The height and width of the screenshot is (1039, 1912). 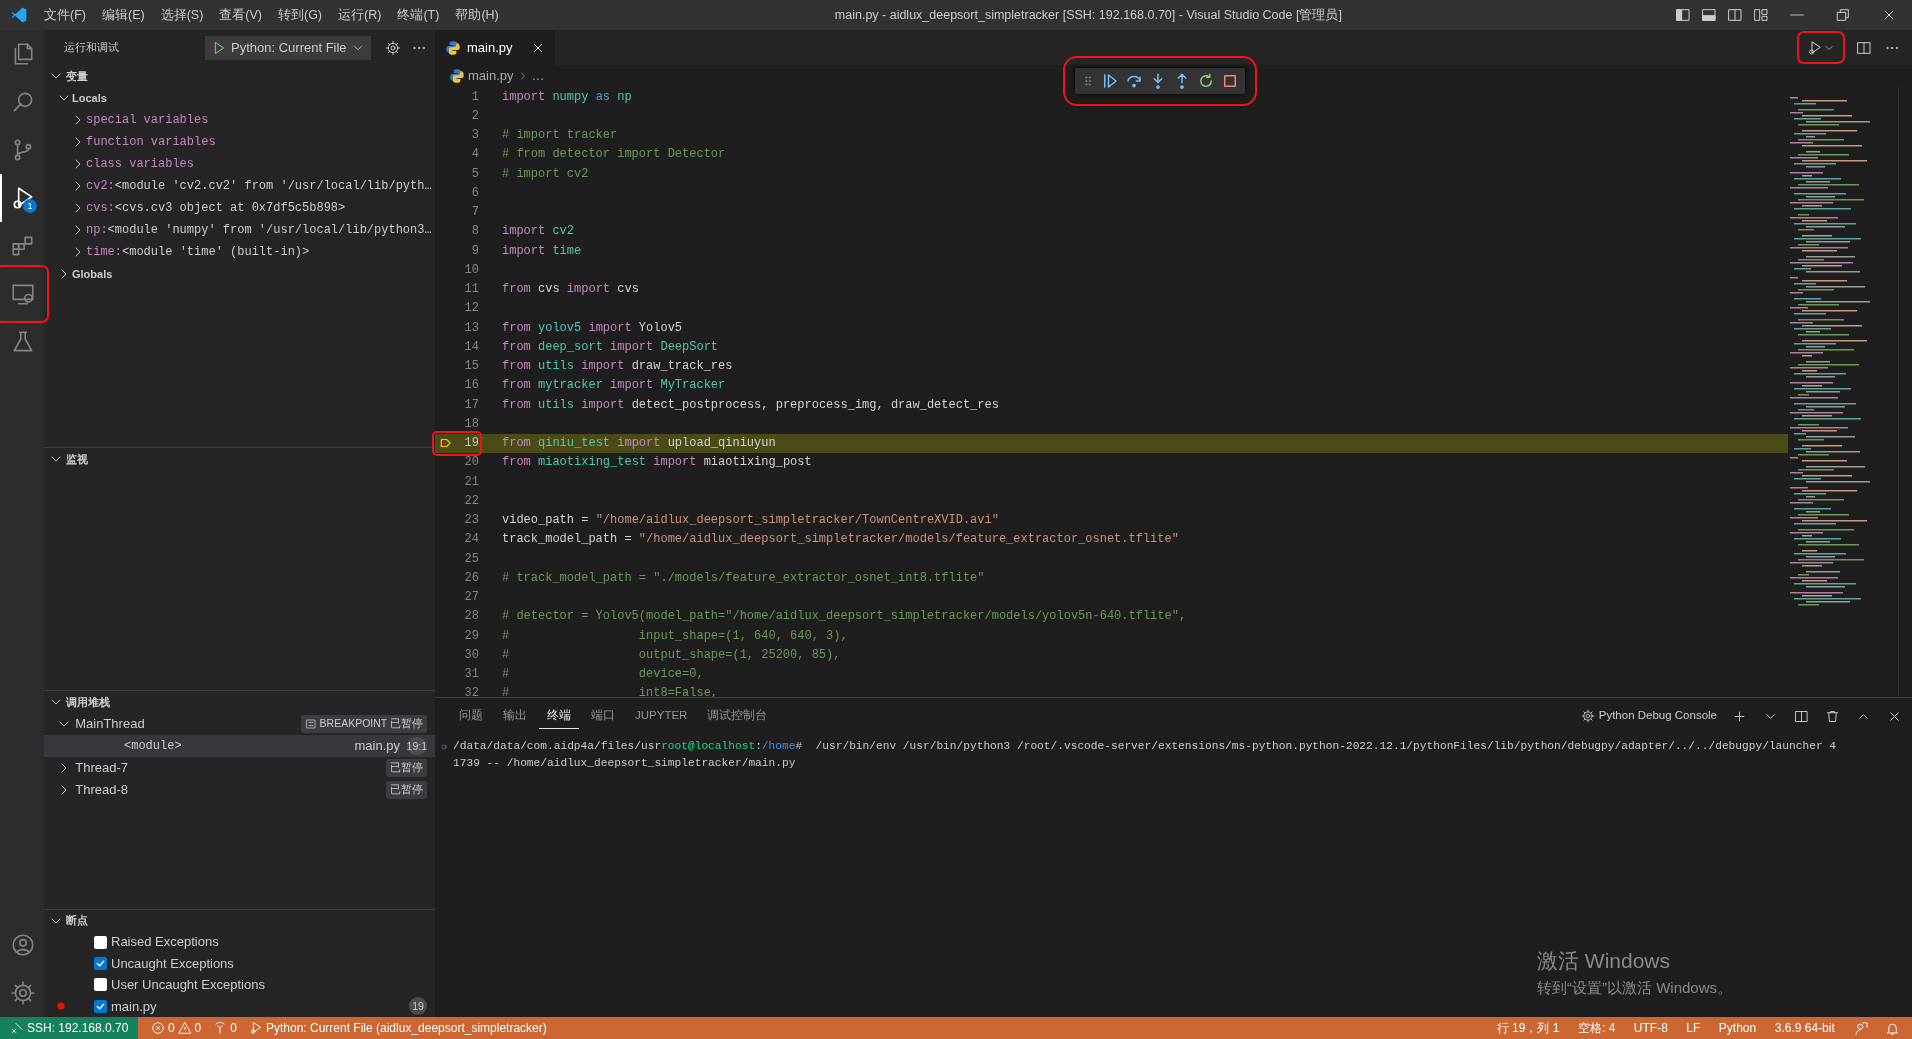 I want to click on breakpoint-label: User Uncaught Exceptions, so click(x=273, y=985).